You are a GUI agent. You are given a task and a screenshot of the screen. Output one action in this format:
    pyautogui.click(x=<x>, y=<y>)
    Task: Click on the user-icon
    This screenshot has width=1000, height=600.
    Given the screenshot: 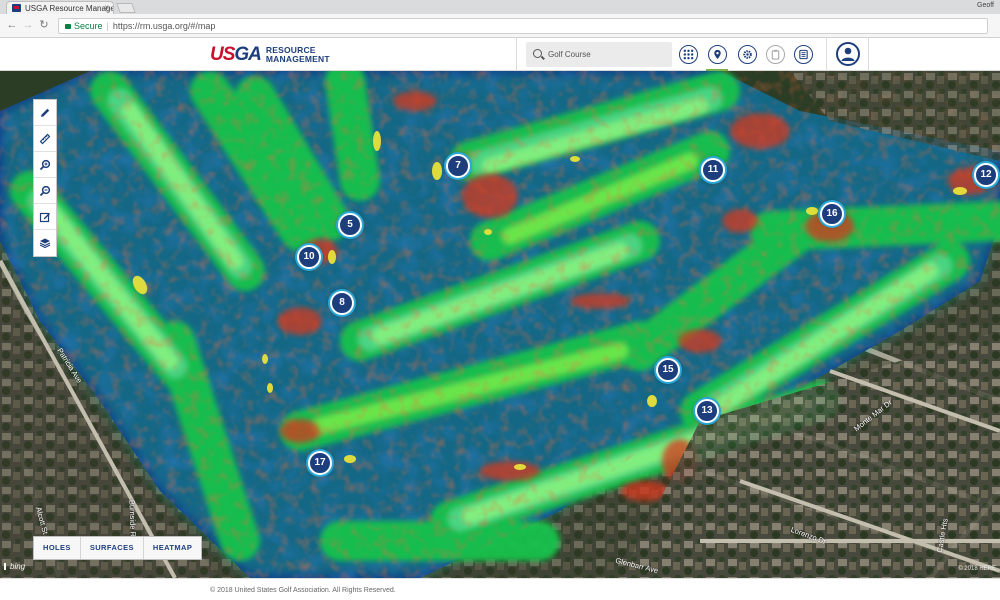 What is the action you would take?
    pyautogui.click(x=848, y=54)
    